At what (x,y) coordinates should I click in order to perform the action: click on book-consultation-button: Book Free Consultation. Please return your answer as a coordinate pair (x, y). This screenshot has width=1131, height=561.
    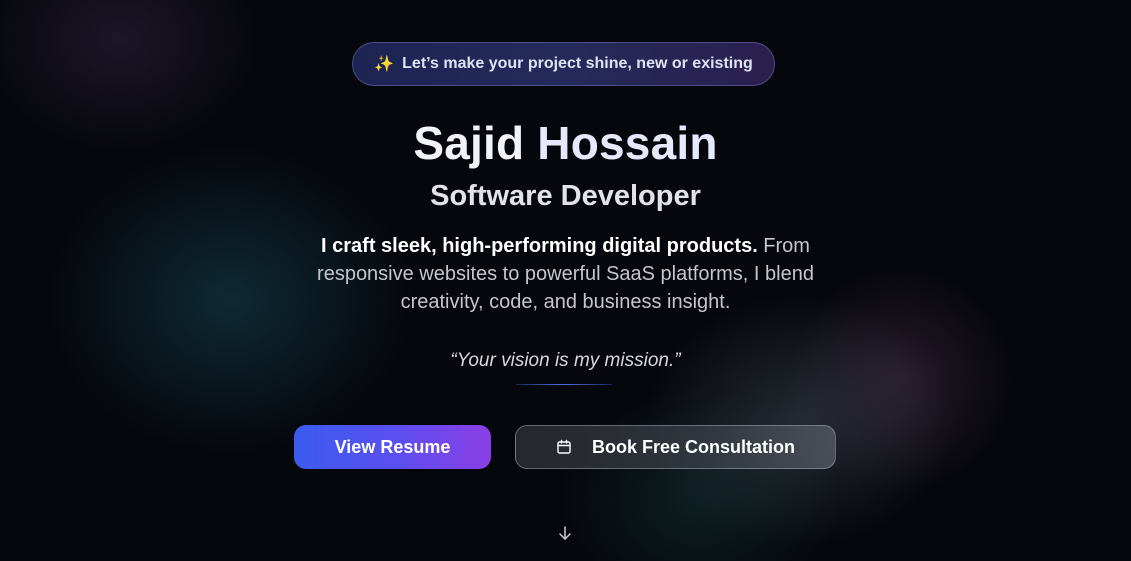
    Looking at the image, I should click on (675, 447).